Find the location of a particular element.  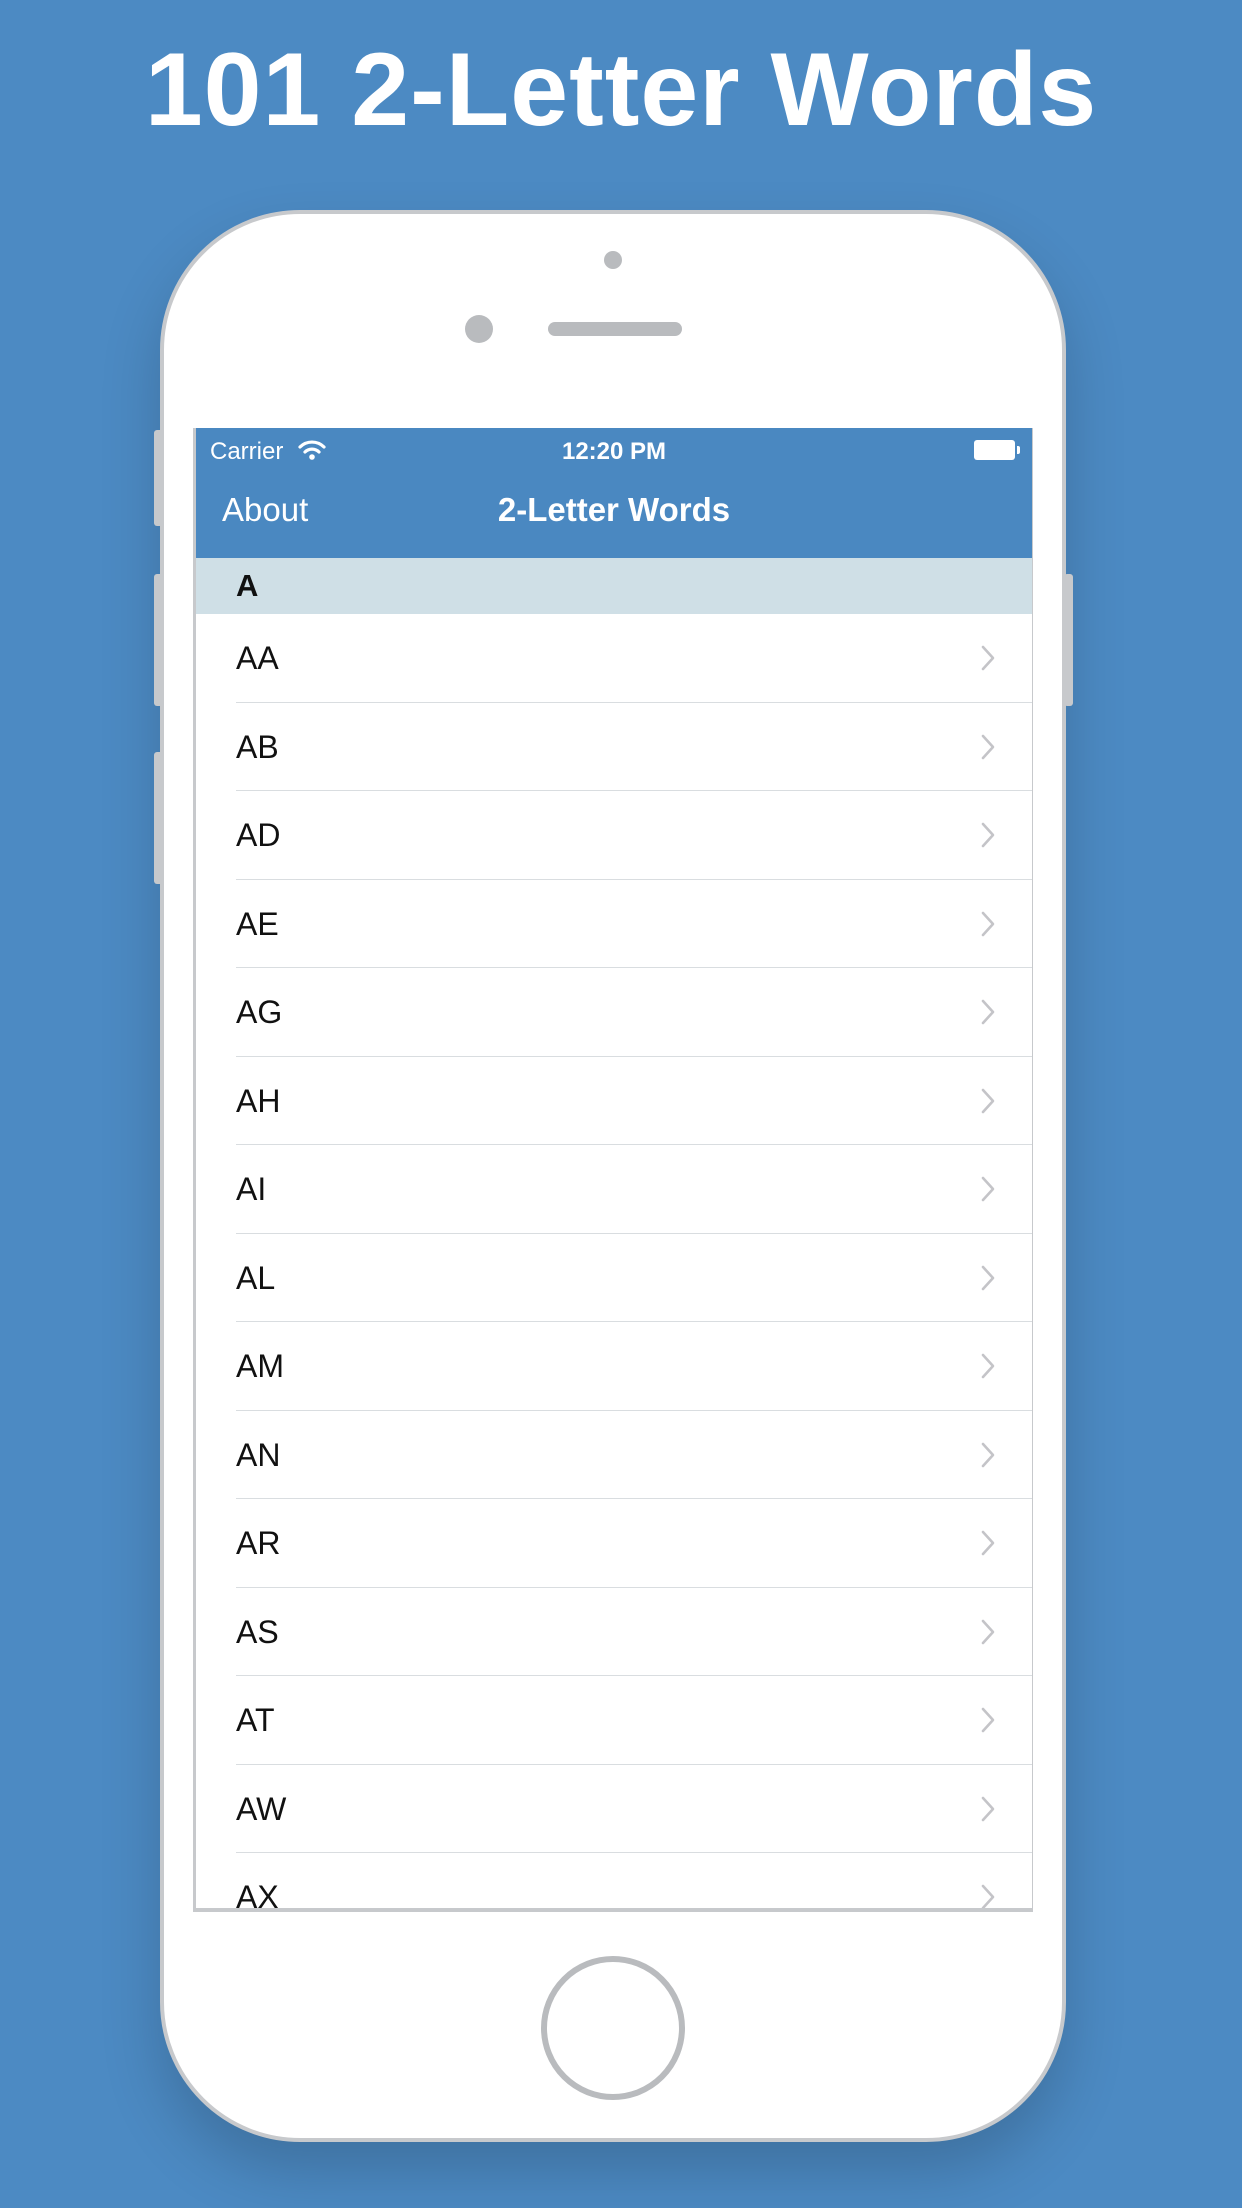

word-label: AB is located at coordinates (257, 746).